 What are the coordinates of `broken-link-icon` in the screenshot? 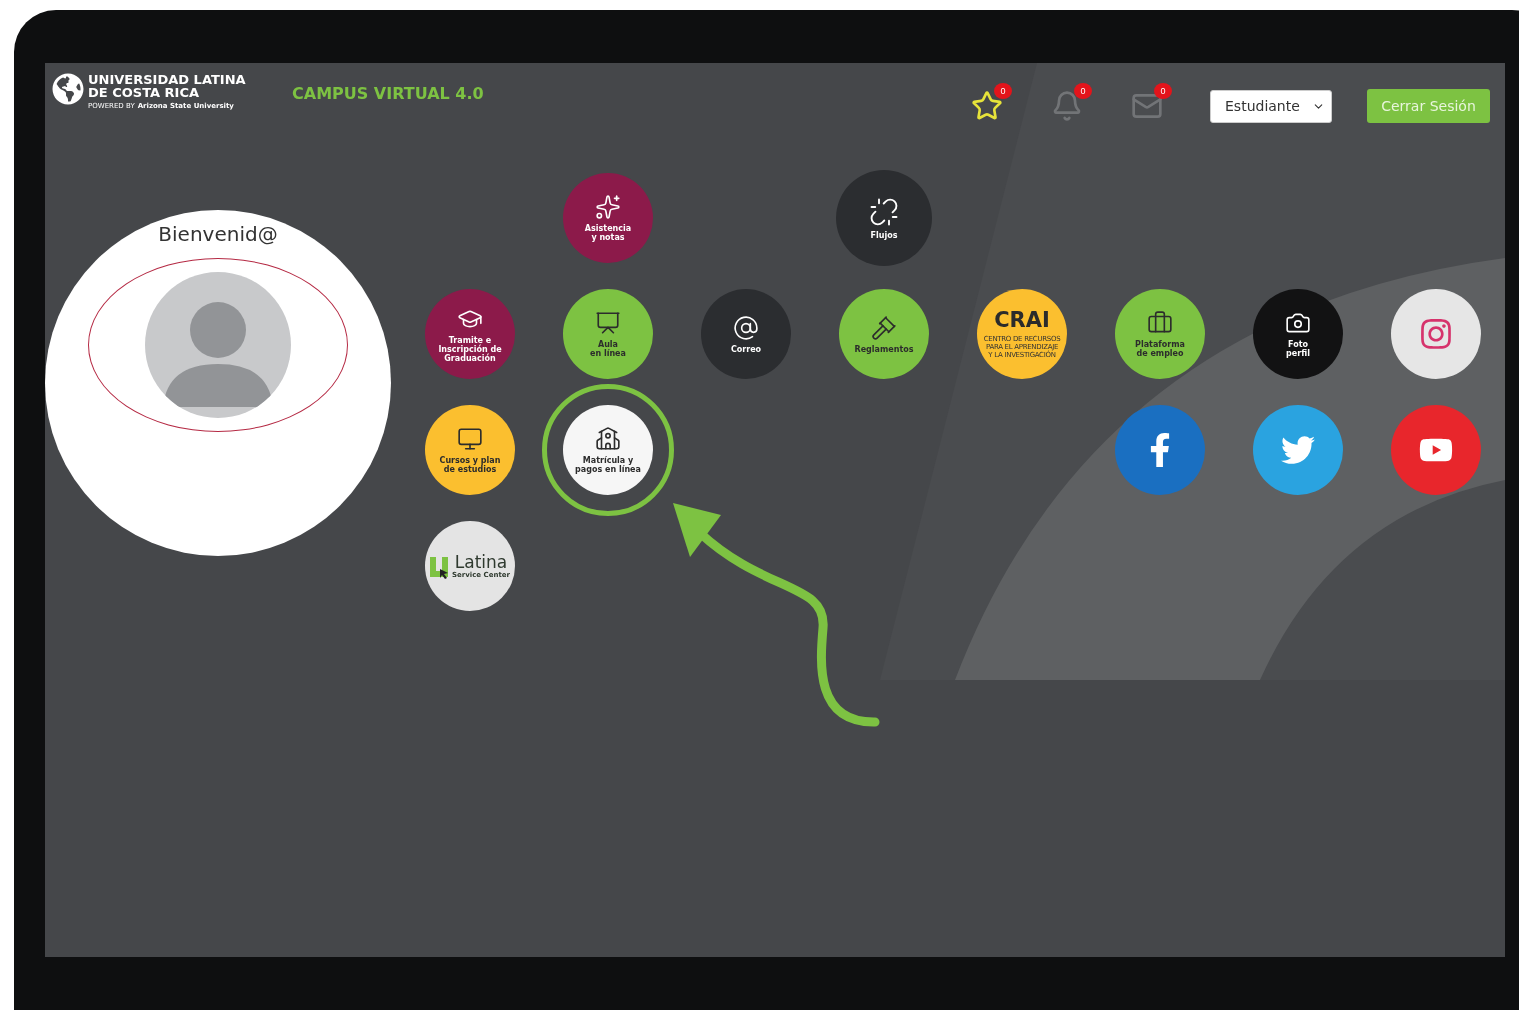 It's located at (884, 211).